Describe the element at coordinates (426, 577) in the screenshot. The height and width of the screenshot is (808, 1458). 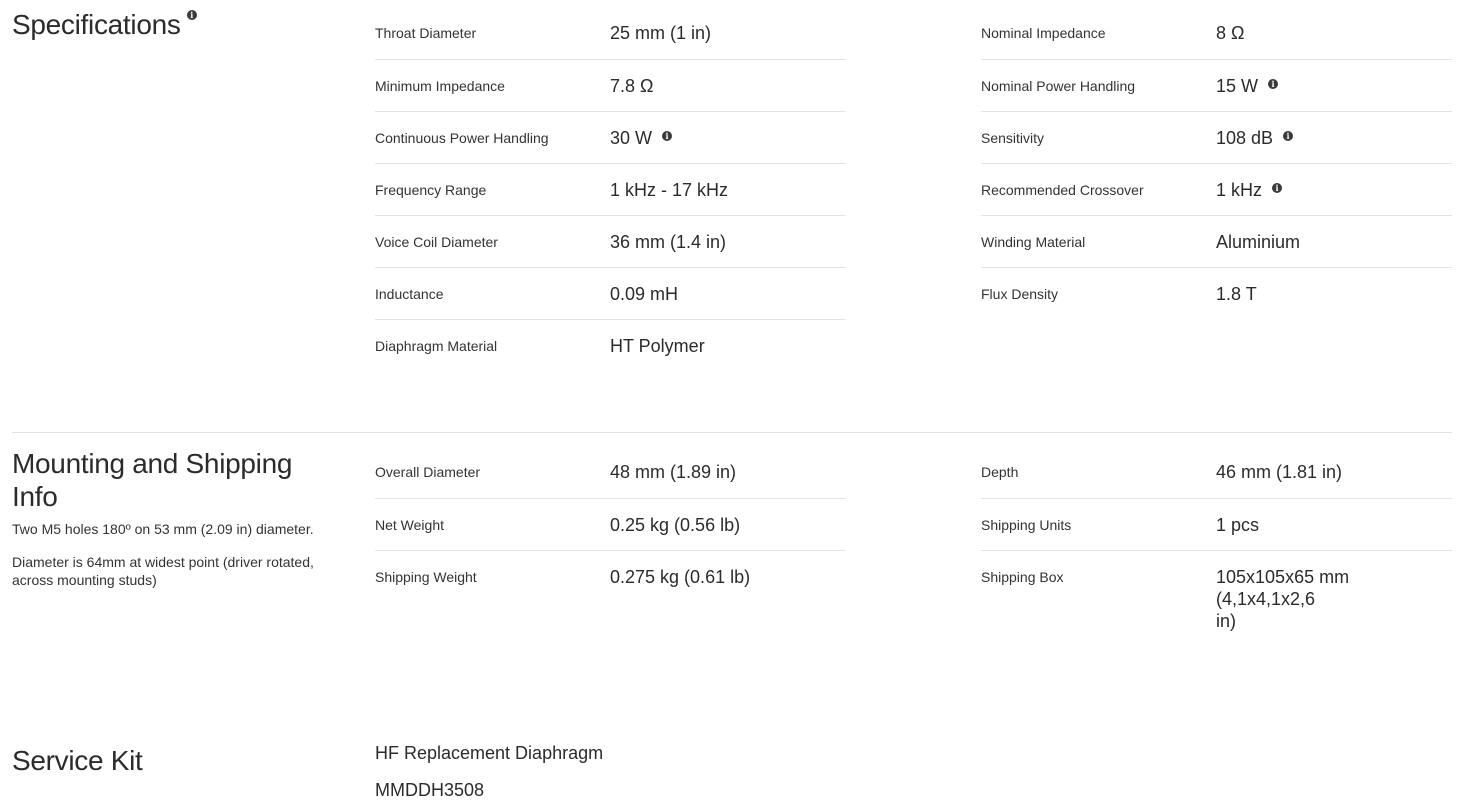
I see `spec-label: Shipping Weight` at that location.